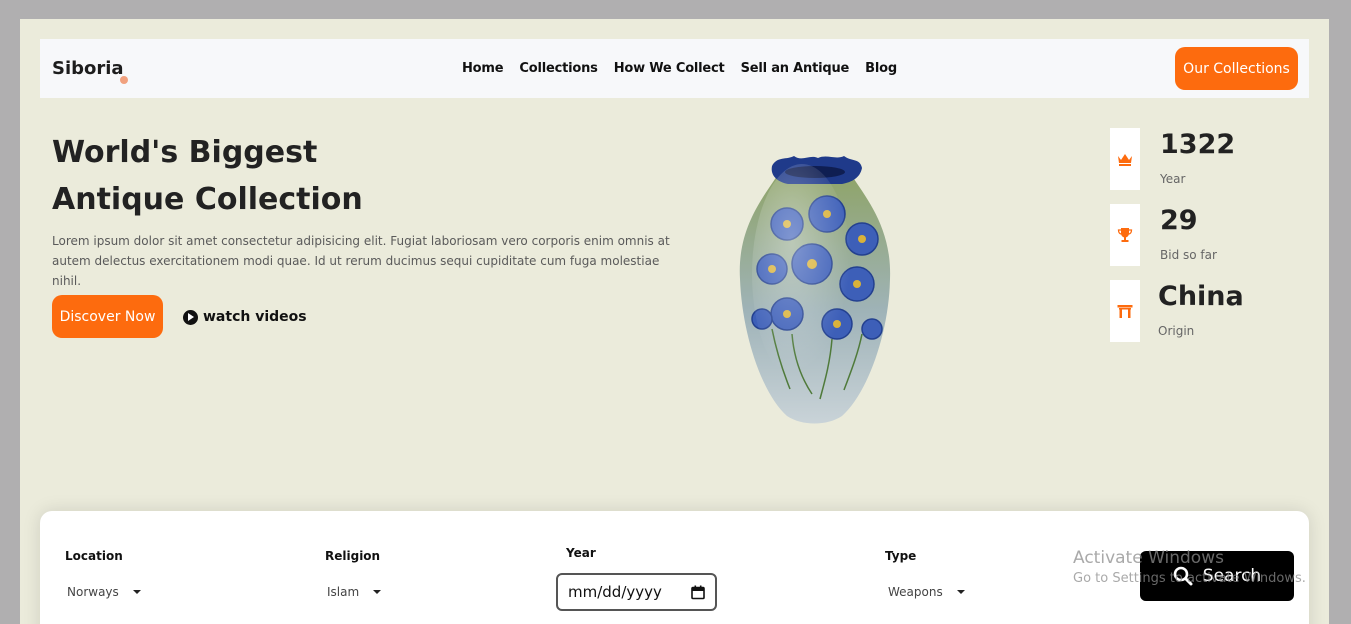  What do you see at coordinates (252, 176) in the screenshot?
I see `hero-title: World's Biggest Antique Collection` at bounding box center [252, 176].